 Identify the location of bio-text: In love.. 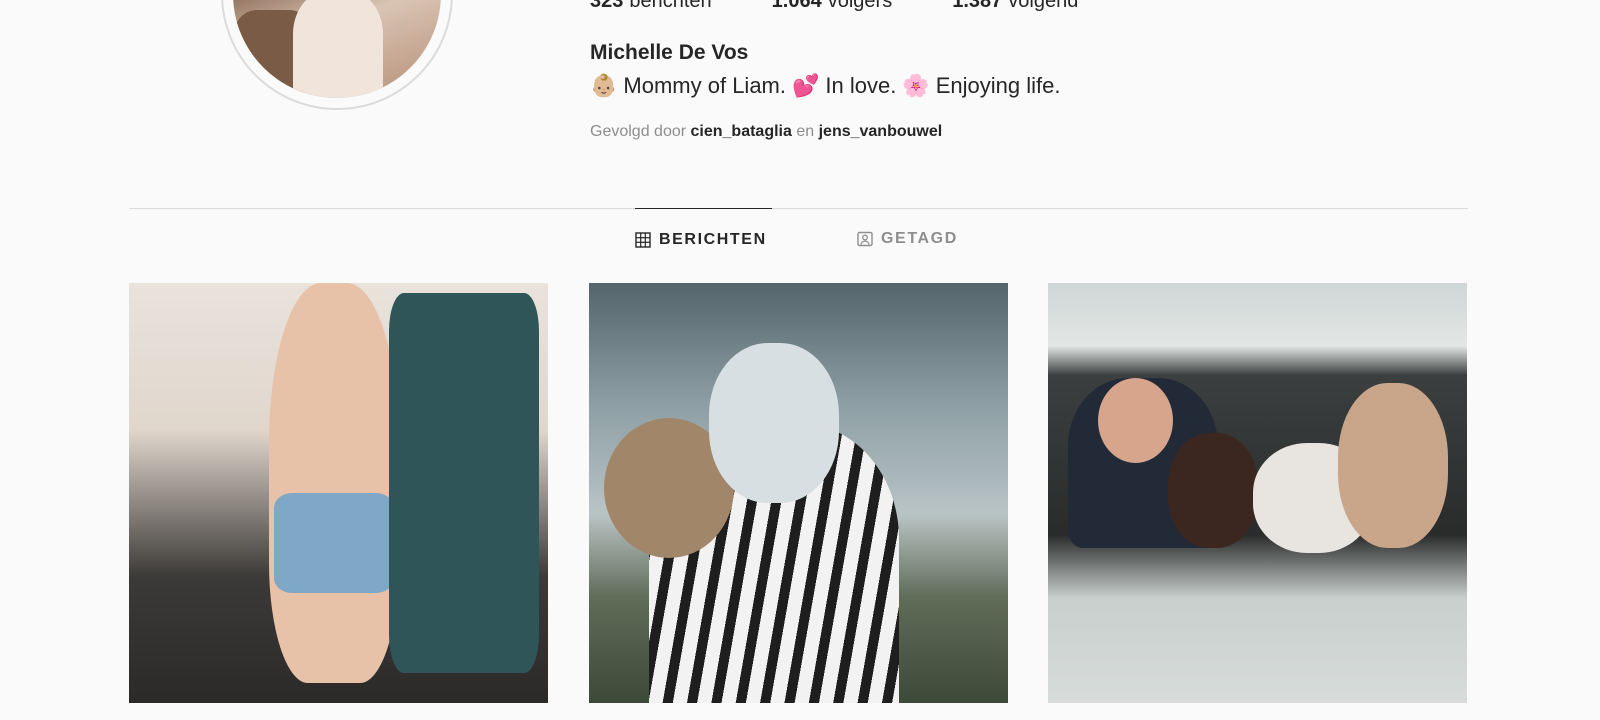
(861, 85).